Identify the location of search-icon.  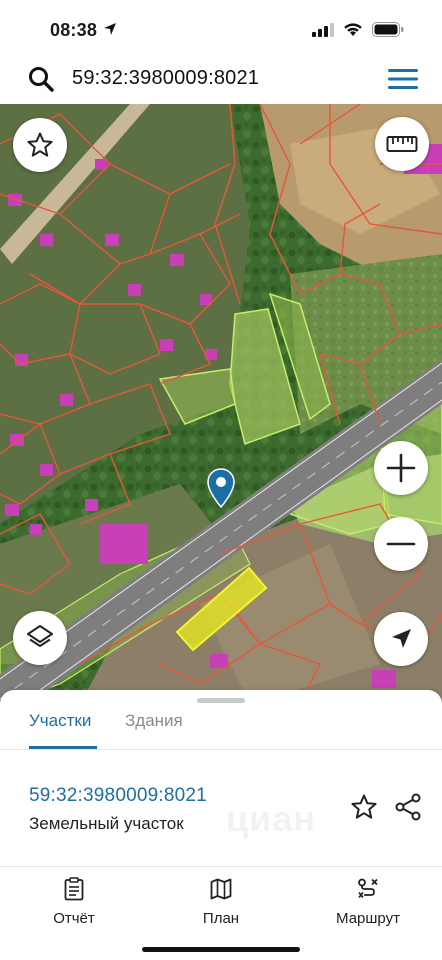
(41, 79).